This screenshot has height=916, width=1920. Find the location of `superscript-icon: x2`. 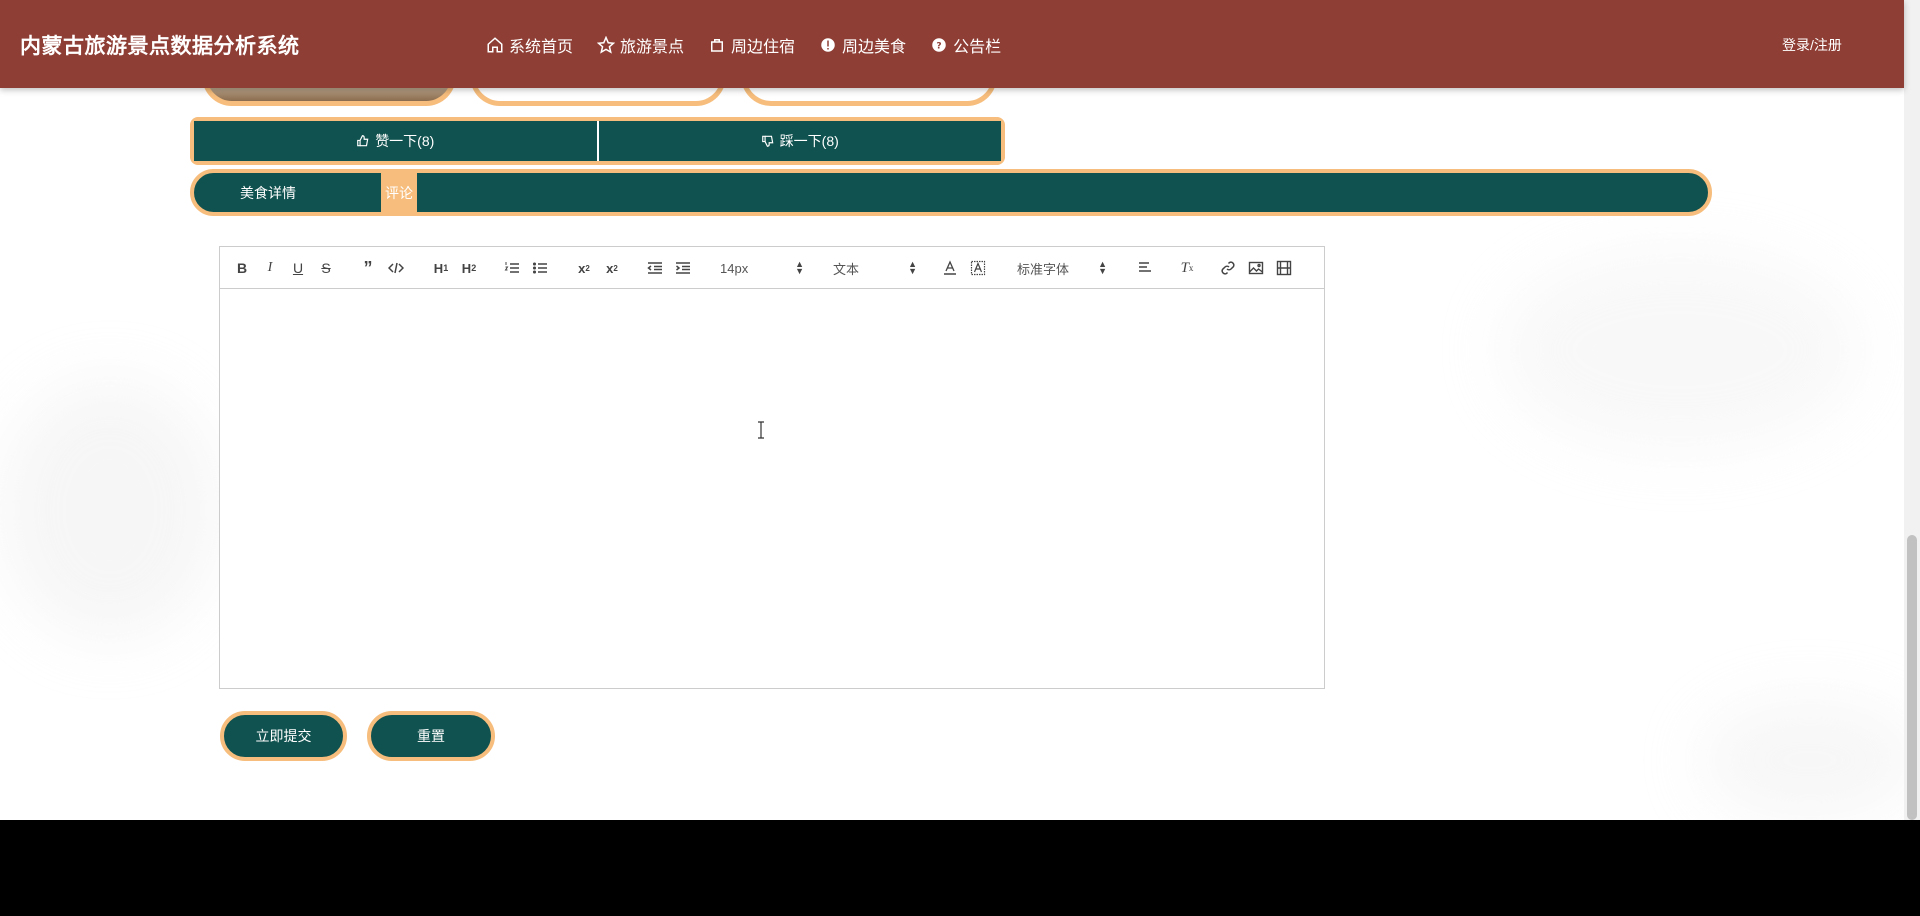

superscript-icon: x2 is located at coordinates (612, 268).